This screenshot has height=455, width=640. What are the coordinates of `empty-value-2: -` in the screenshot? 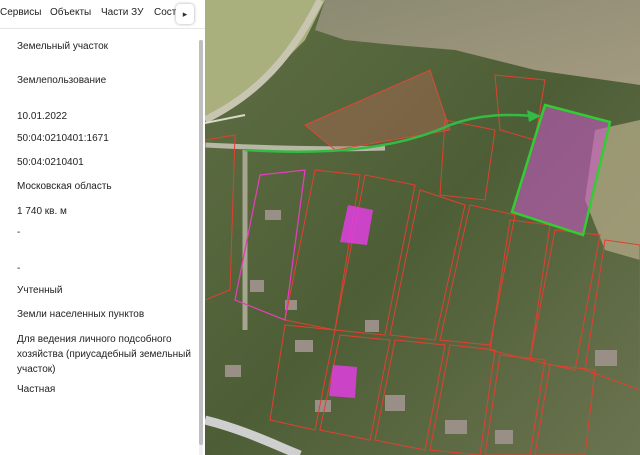 It's located at (19, 268).